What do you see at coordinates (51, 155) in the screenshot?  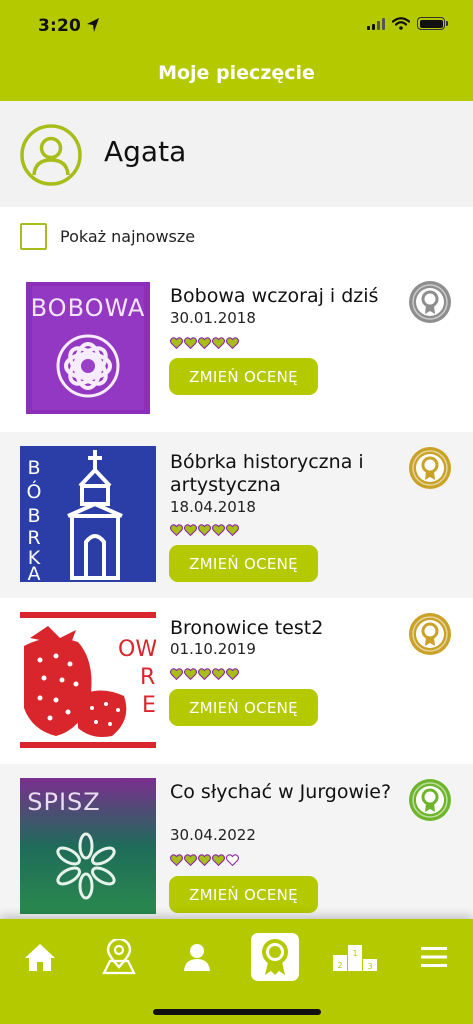 I see `avatar-icon` at bounding box center [51, 155].